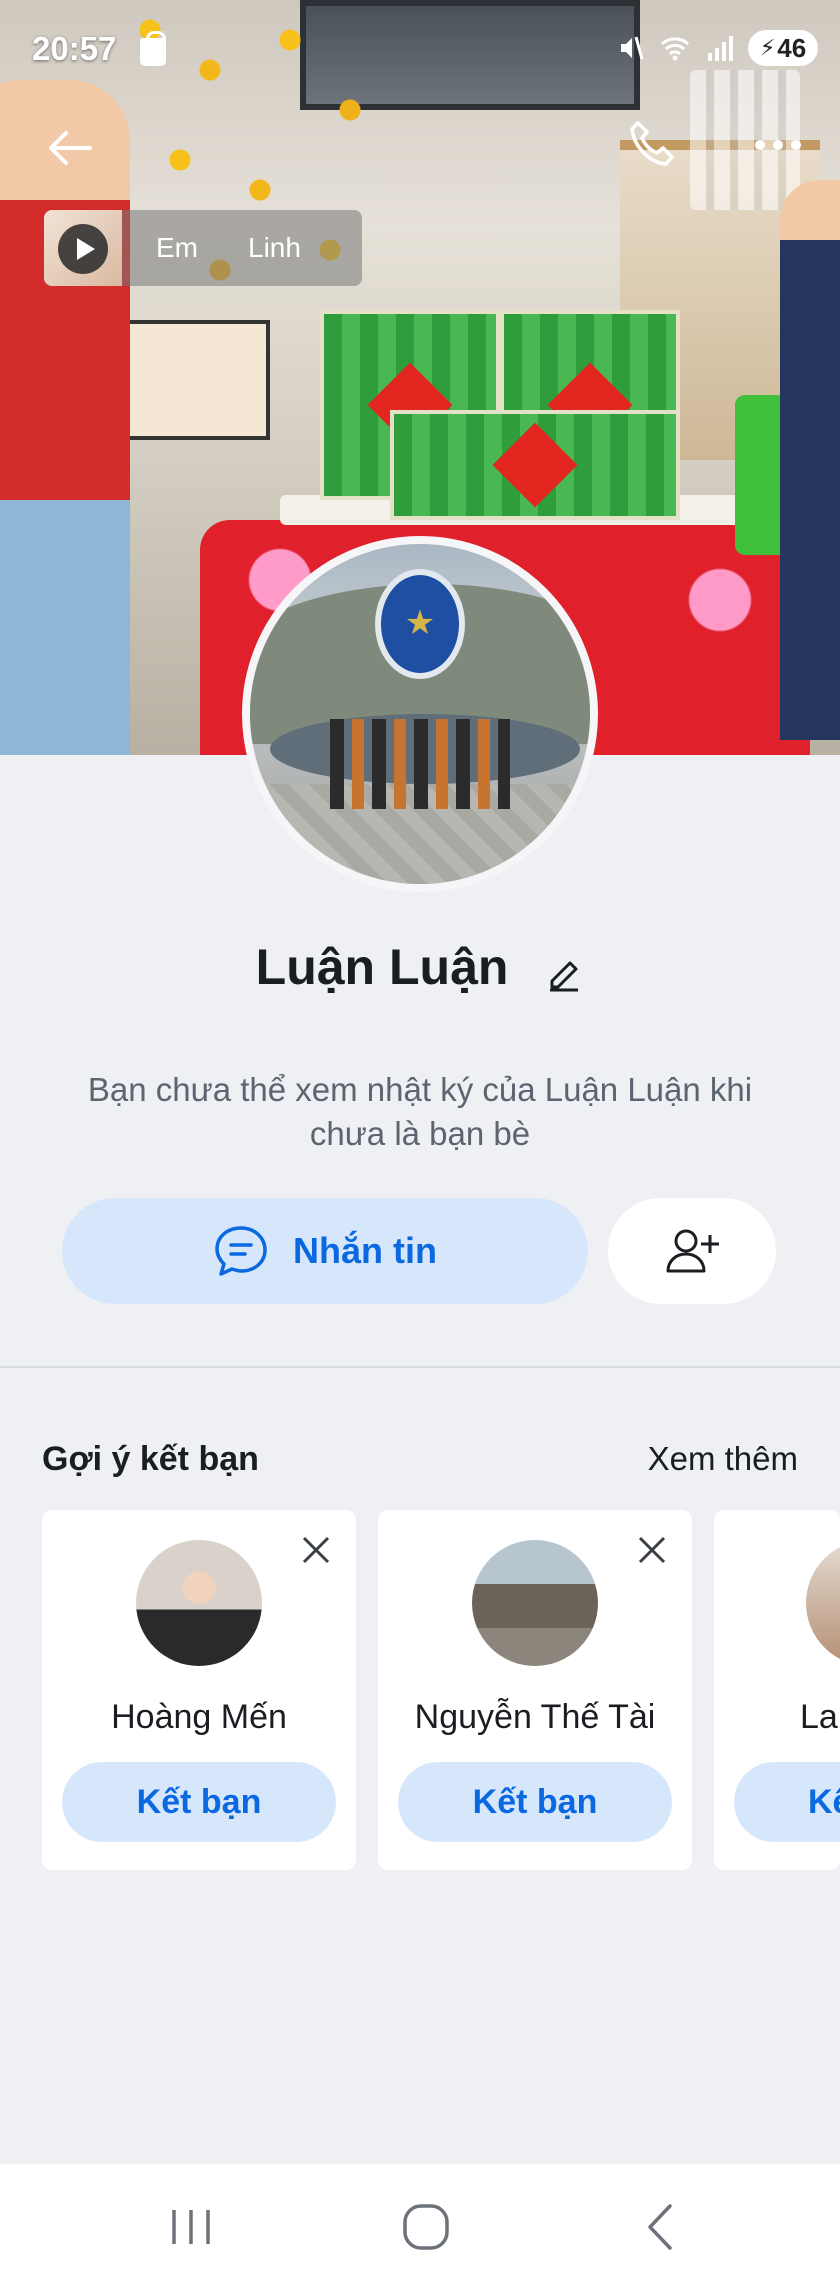 The height and width of the screenshot is (2289, 840). I want to click on message-button: Nhắn tin, so click(325, 1251).